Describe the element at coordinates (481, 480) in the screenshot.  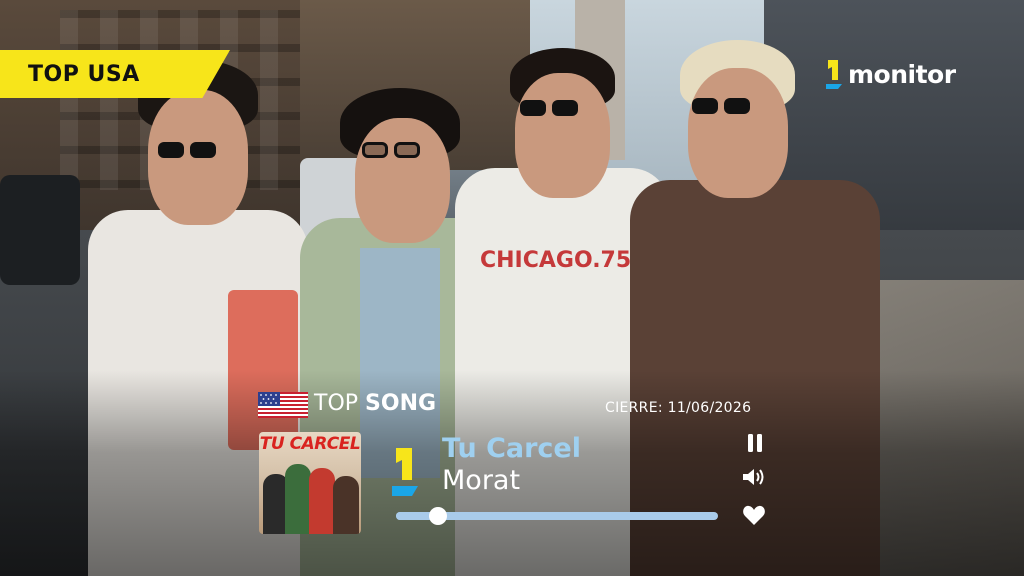
I see `artist-name: Morat` at that location.